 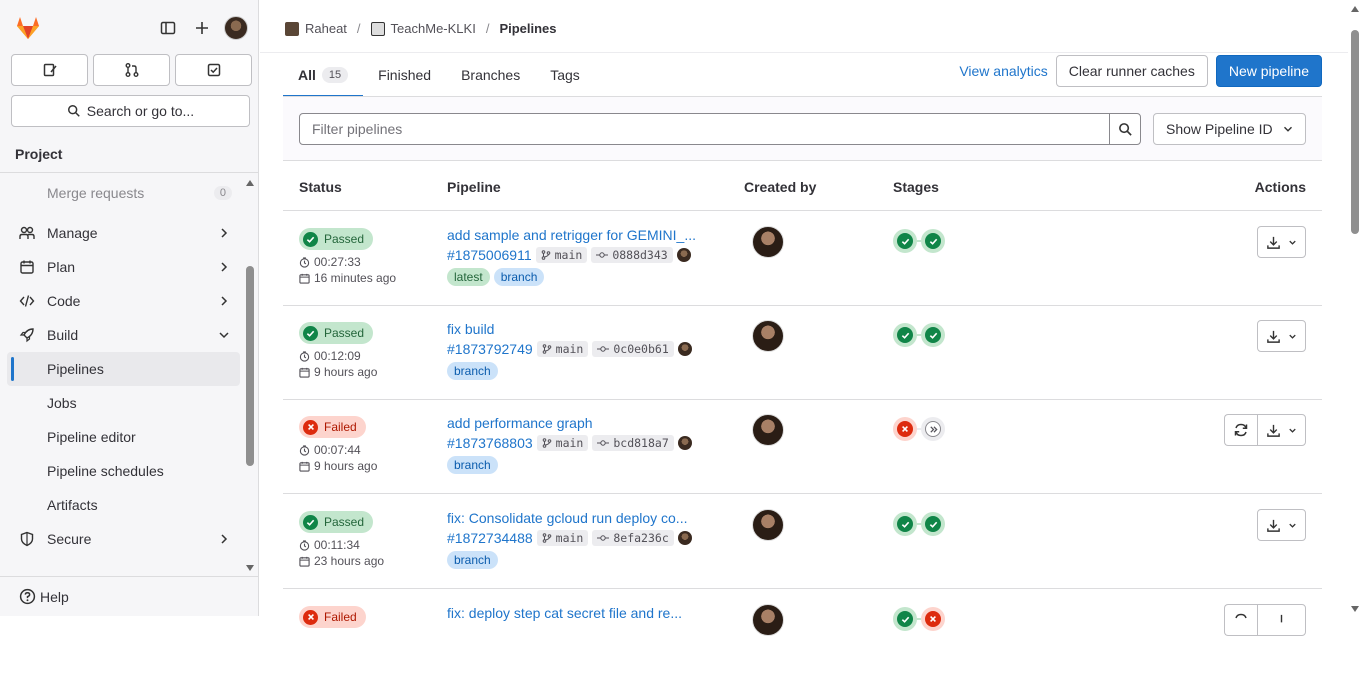 I want to click on sidebar-item-label: Merge requests, so click(x=96, y=193).